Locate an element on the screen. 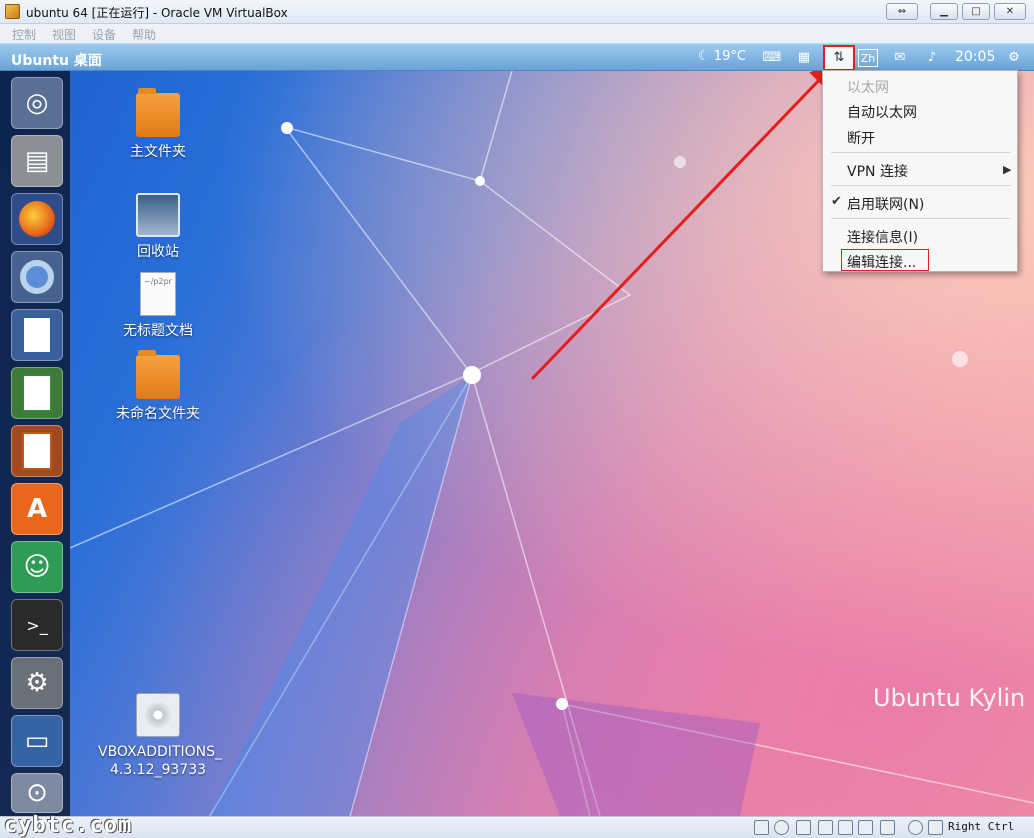 This screenshot has width=1034, height=838. restore-fullscreen-button: ⇔ is located at coordinates (902, 11).